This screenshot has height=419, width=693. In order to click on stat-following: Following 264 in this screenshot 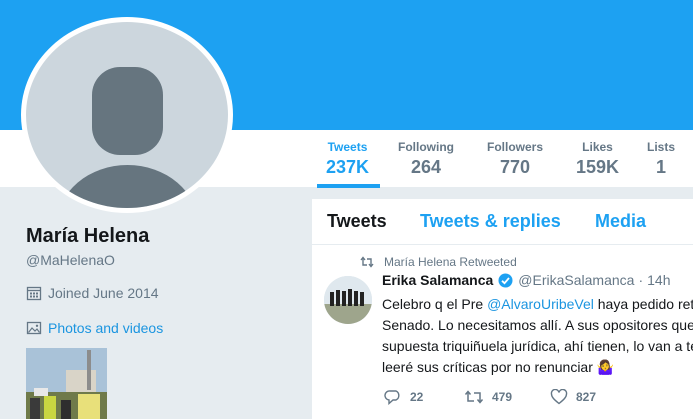, I will do `click(426, 159)`.